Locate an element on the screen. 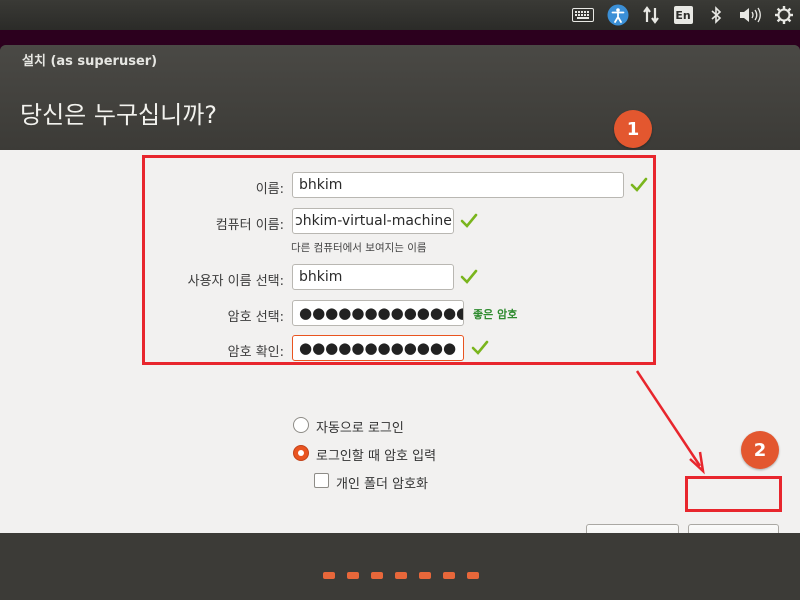  auto-login-radio is located at coordinates (301, 425).